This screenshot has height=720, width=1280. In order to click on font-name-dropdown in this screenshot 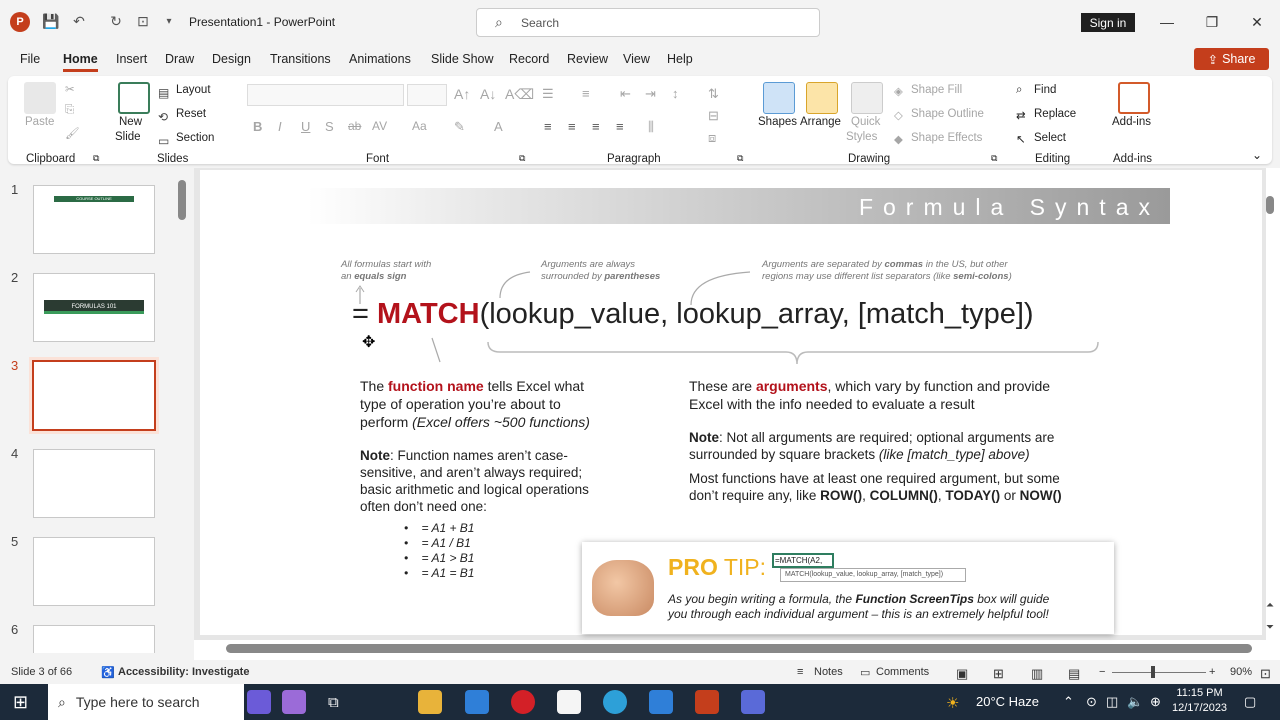, I will do `click(325, 95)`.